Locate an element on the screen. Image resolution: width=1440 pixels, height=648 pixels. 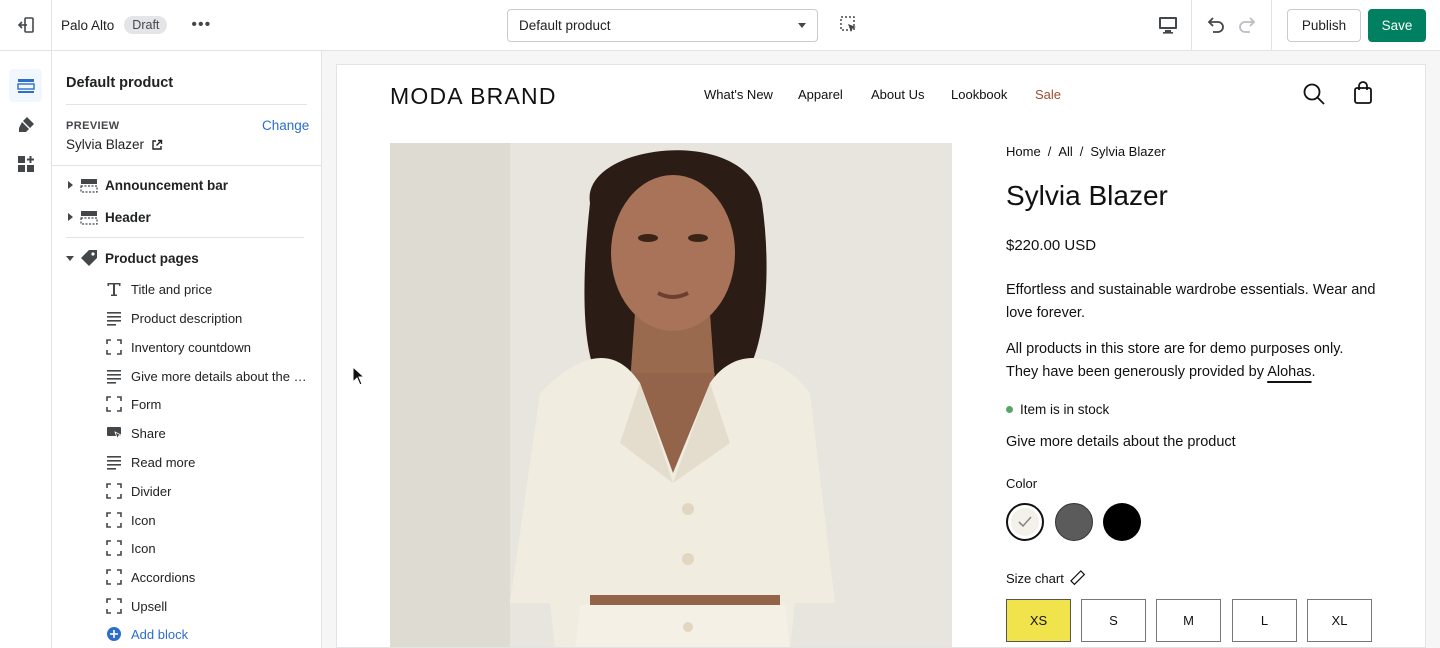
check-icon is located at coordinates (1025, 522).